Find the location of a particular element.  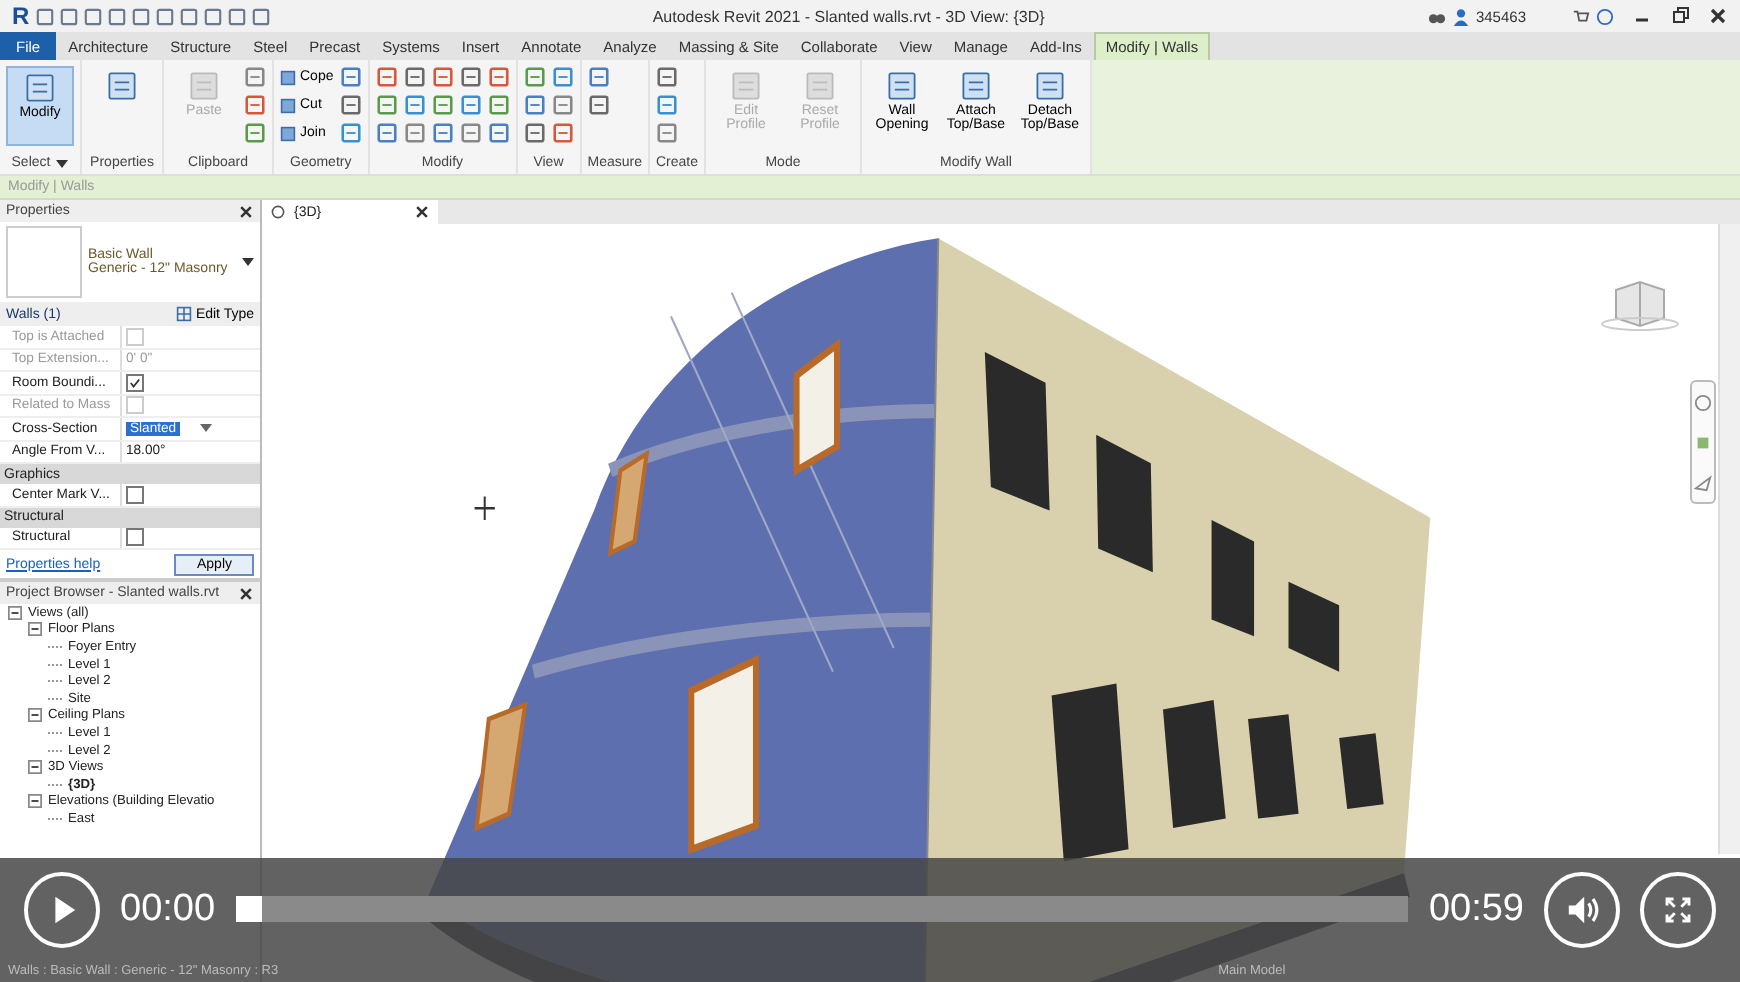

cursor-crosshair-icon is located at coordinates (484, 508).